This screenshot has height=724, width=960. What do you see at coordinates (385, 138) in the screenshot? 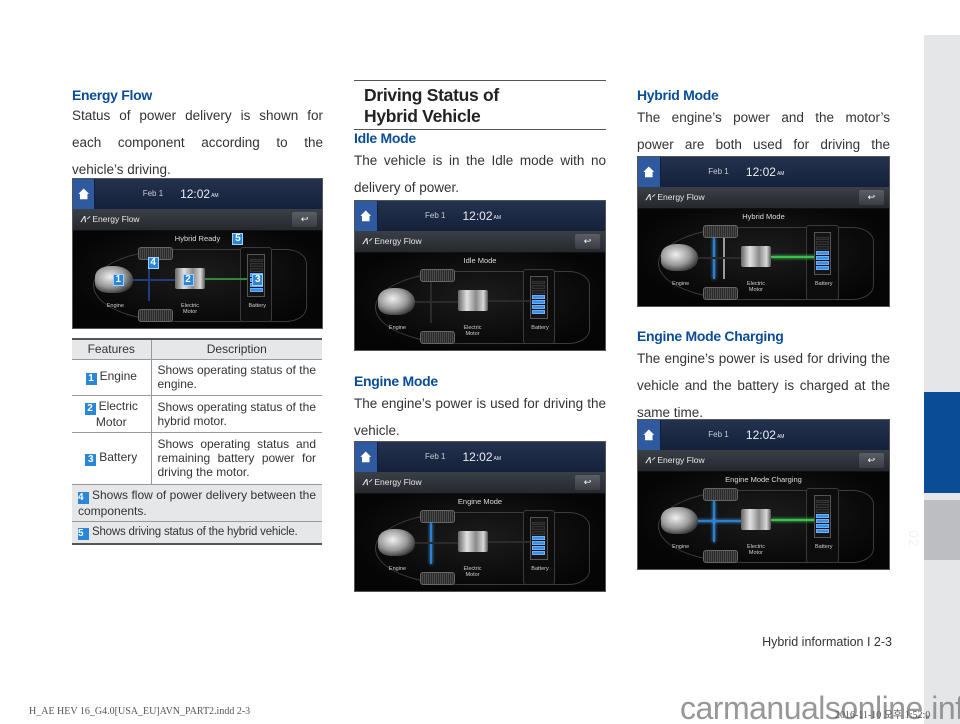
I see `idle-mode-heading: Idle Mode` at bounding box center [385, 138].